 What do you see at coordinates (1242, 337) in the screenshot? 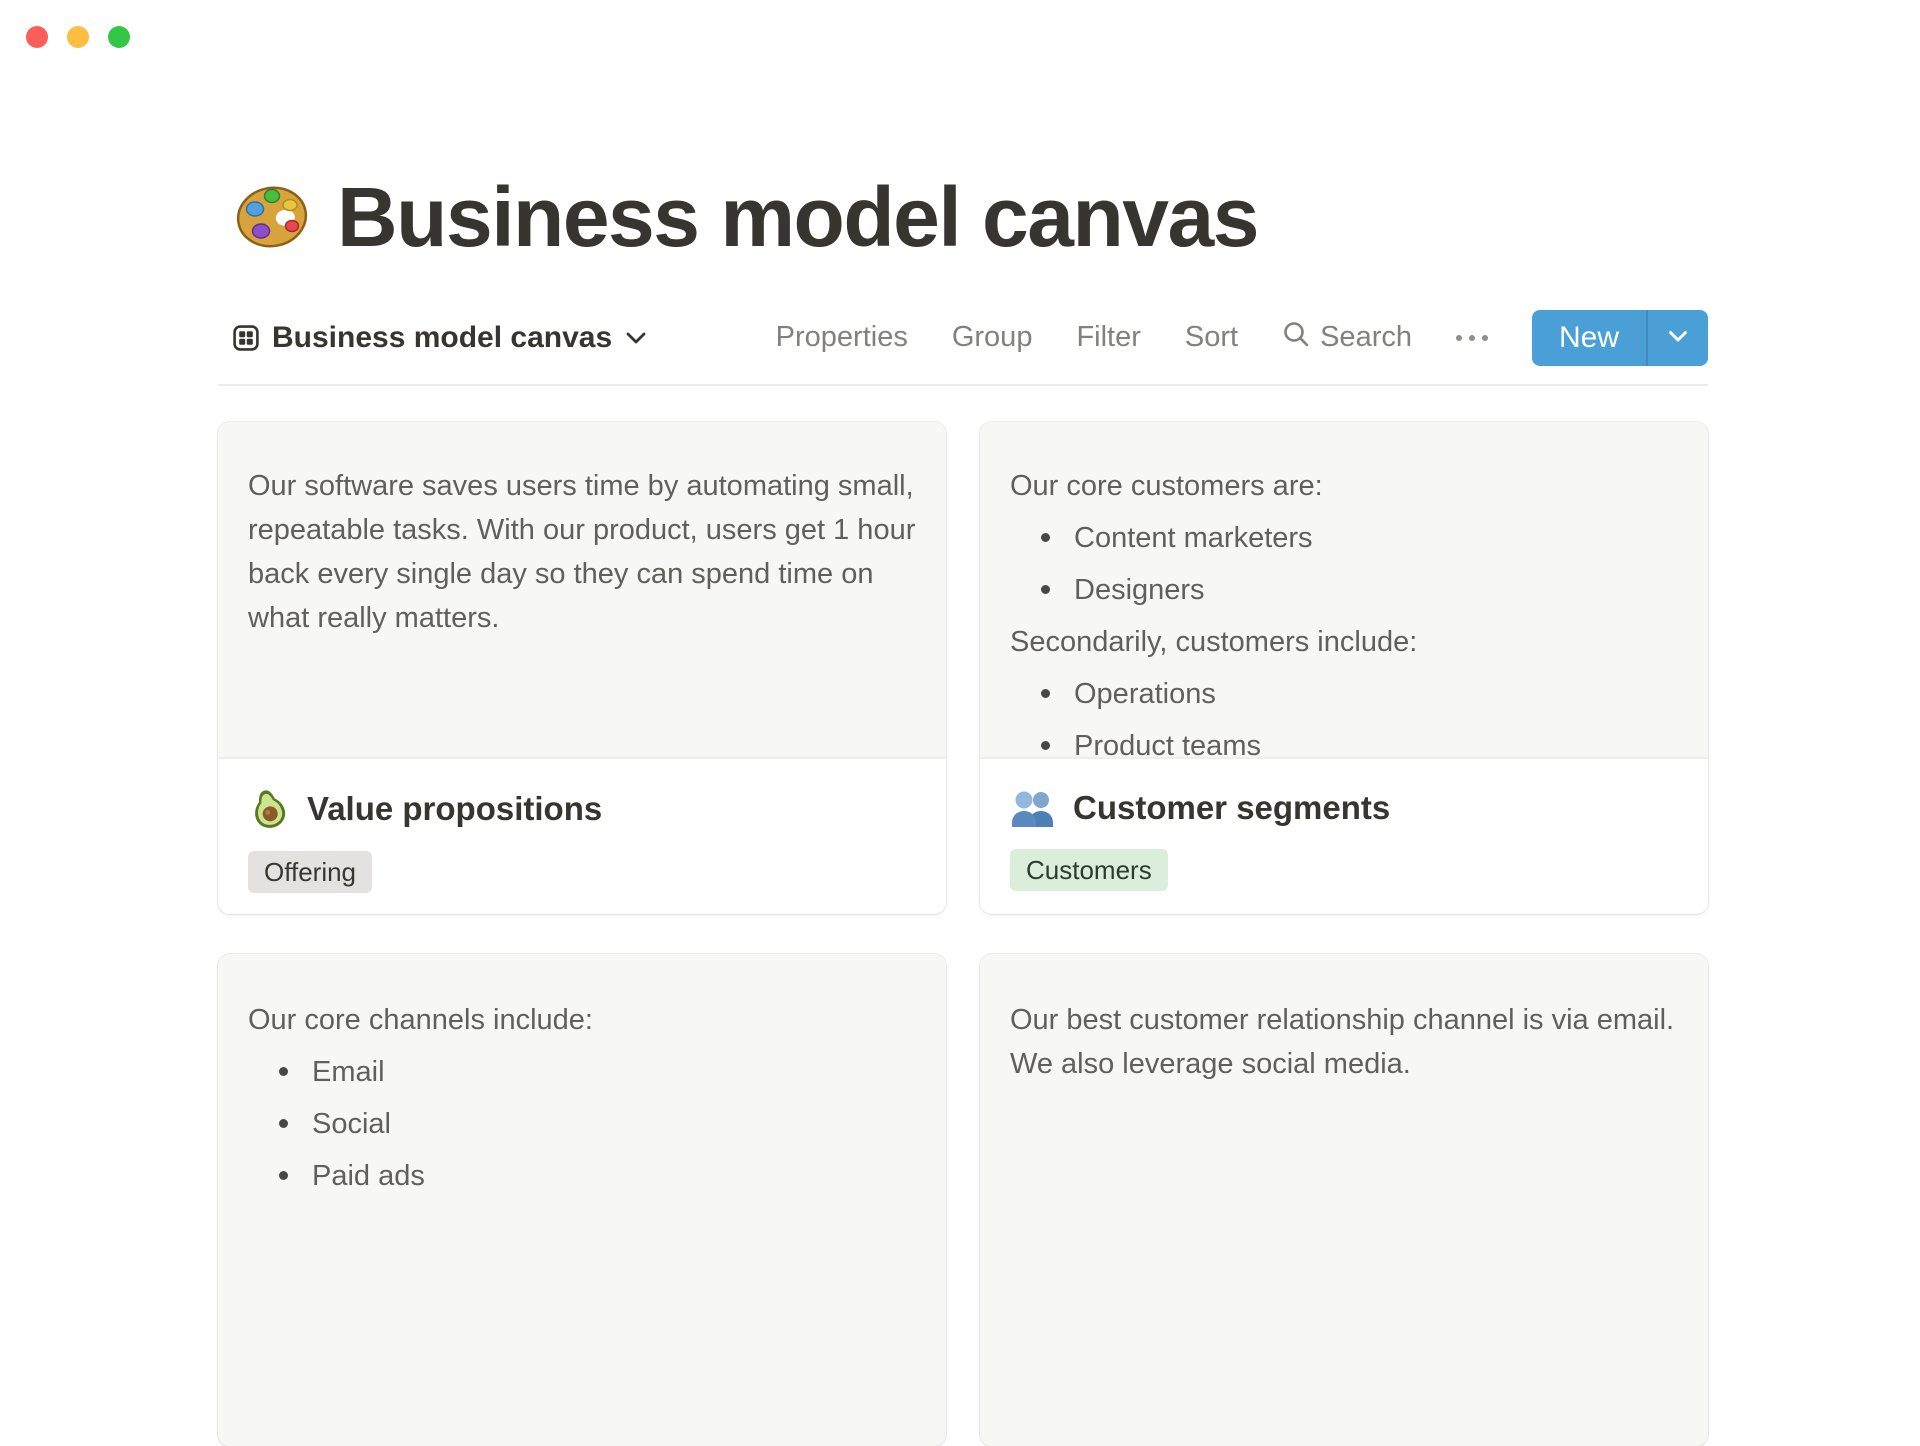
I see `toolbar-actions: Properties Group Filter Sort Search New` at bounding box center [1242, 337].